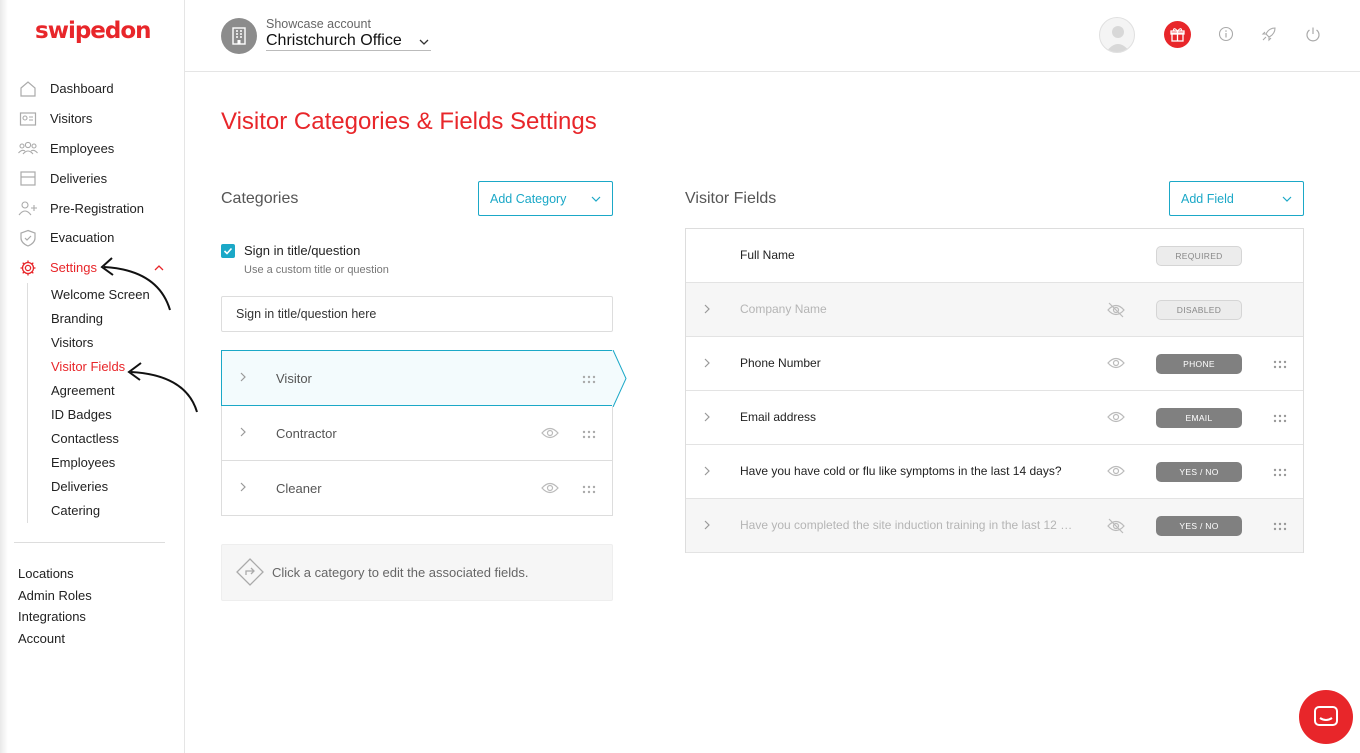 This screenshot has height=753, width=1360. I want to click on field-row-email-address: Email address EMAIL, so click(994, 418).